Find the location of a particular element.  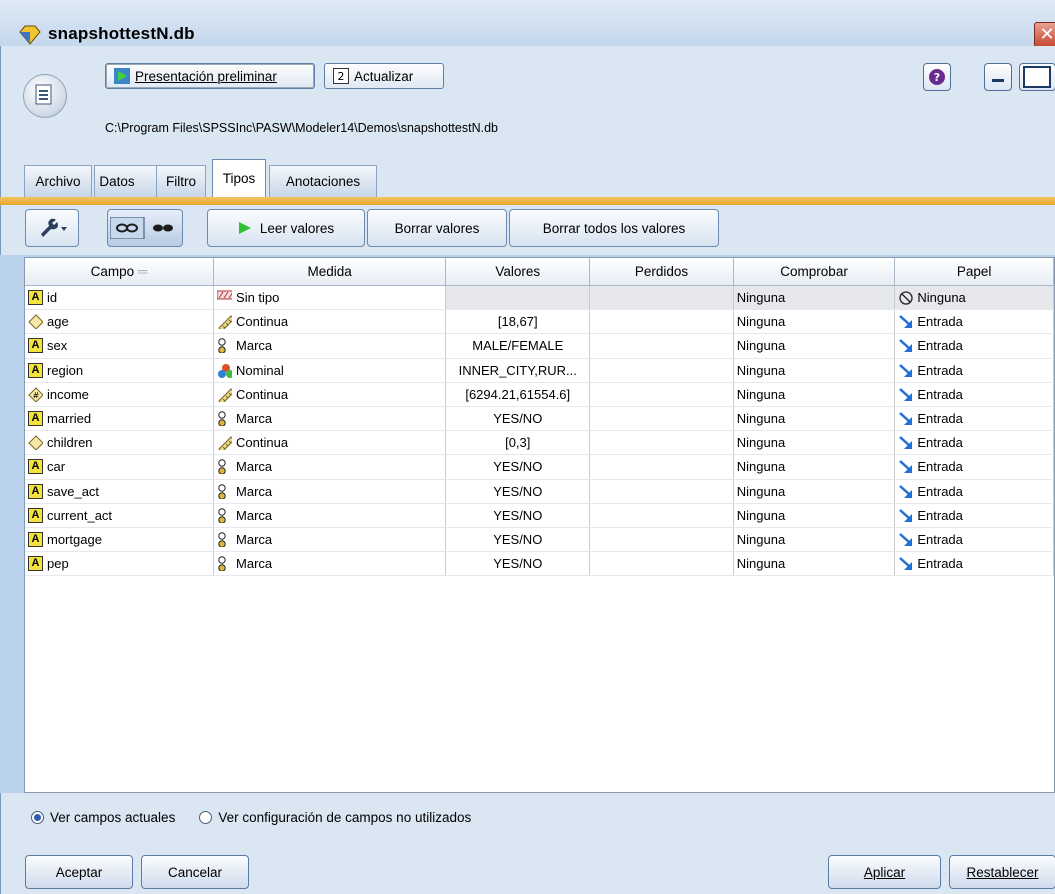

radio-unused-fields is located at coordinates (206, 817).